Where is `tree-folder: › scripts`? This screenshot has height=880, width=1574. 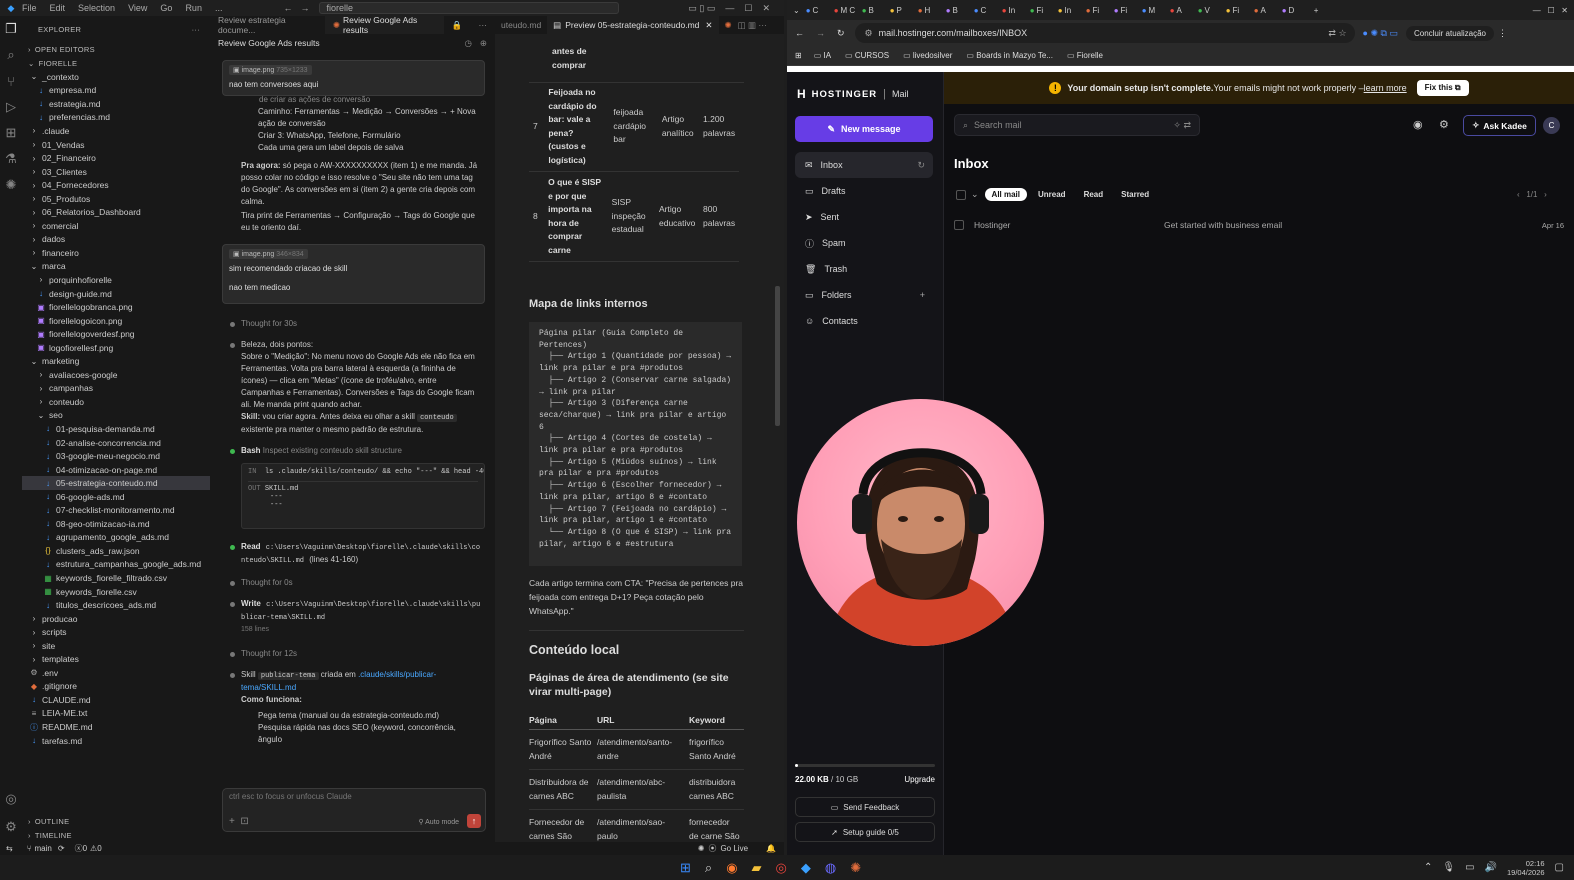
tree-folder: › scripts is located at coordinates (116, 632).